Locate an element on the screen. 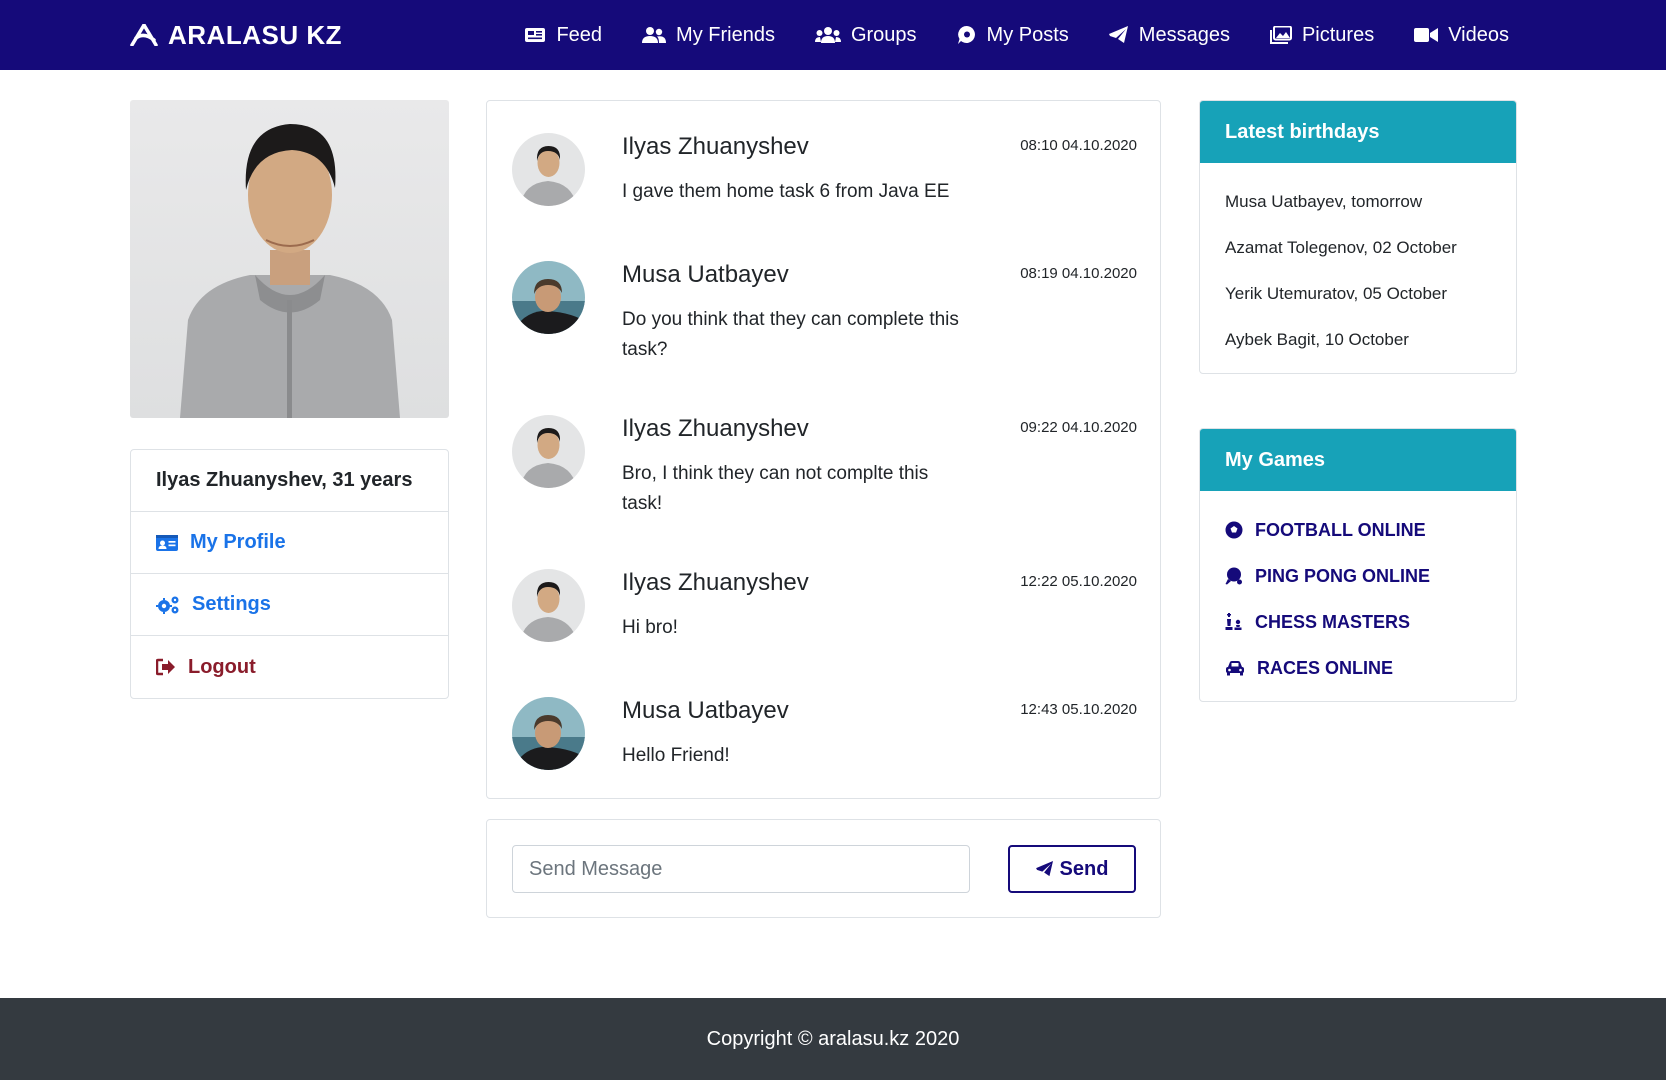 The height and width of the screenshot is (1080, 1666). nav-item-videos: Videos is located at coordinates (1461, 35).